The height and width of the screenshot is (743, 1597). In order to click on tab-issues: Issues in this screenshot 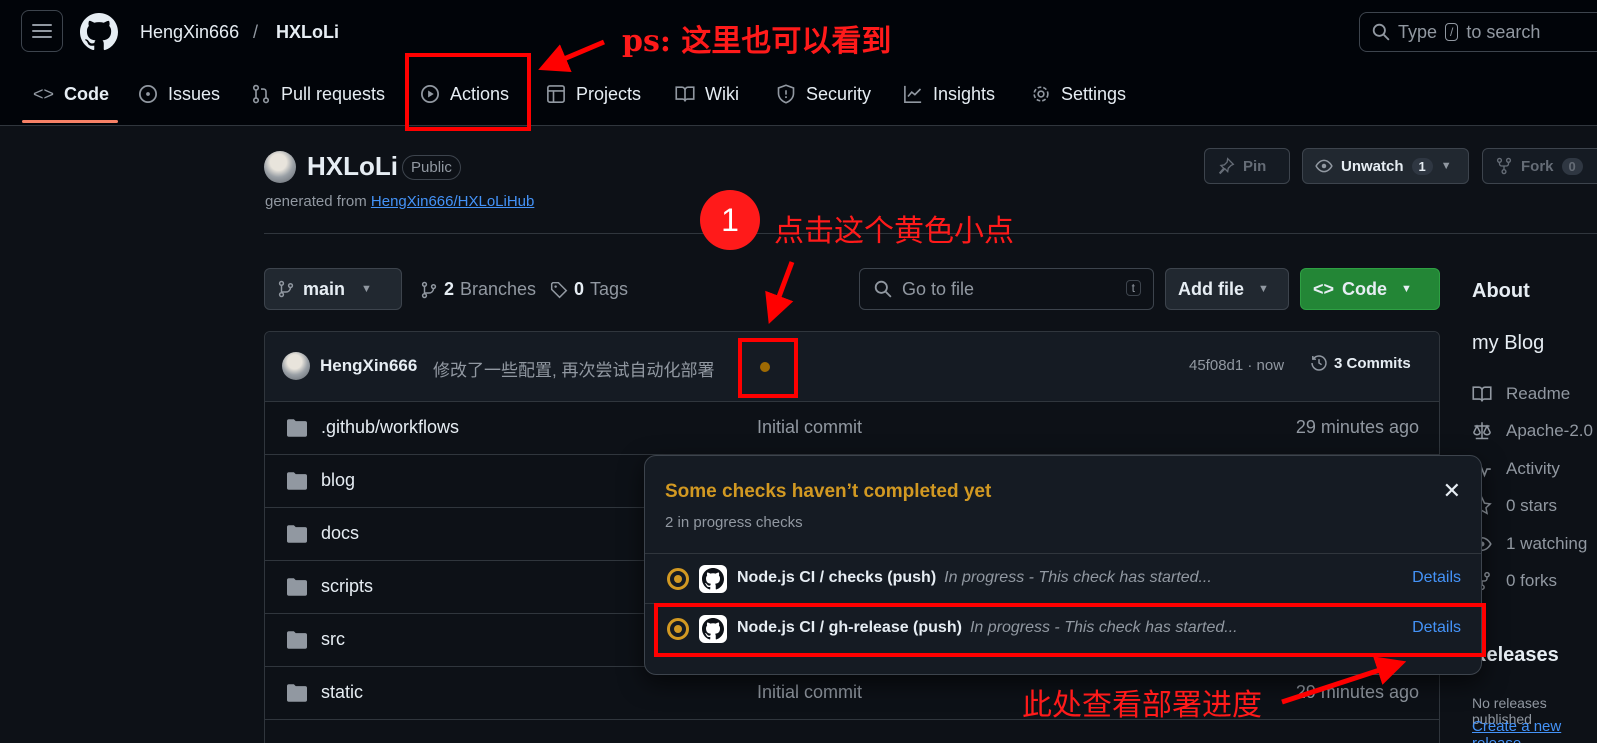, I will do `click(179, 94)`.